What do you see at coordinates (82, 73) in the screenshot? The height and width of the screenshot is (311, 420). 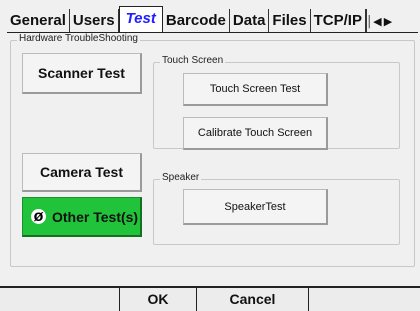 I see `scanner-test-button: Scanner Test` at bounding box center [82, 73].